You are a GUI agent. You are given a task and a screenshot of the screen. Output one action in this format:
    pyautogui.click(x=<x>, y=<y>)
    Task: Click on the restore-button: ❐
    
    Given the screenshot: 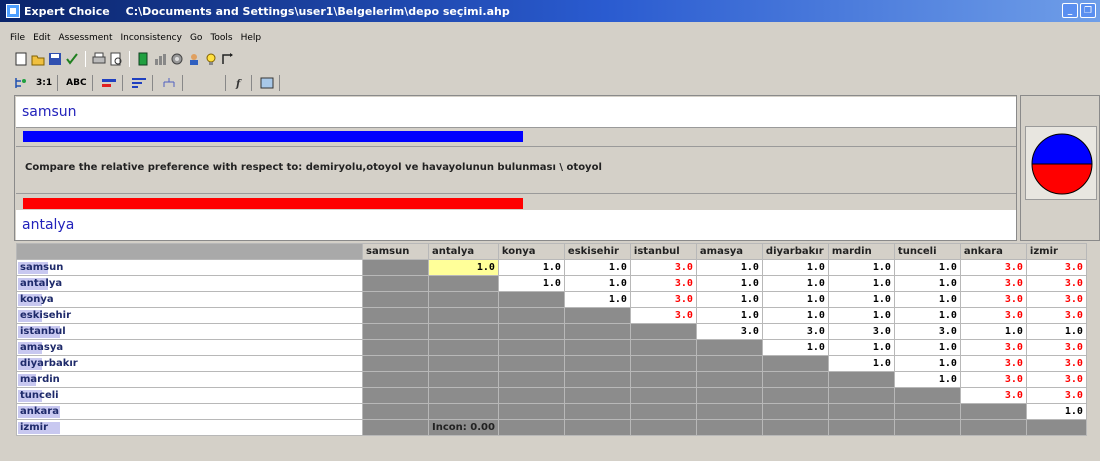 What is the action you would take?
    pyautogui.click(x=1088, y=10)
    